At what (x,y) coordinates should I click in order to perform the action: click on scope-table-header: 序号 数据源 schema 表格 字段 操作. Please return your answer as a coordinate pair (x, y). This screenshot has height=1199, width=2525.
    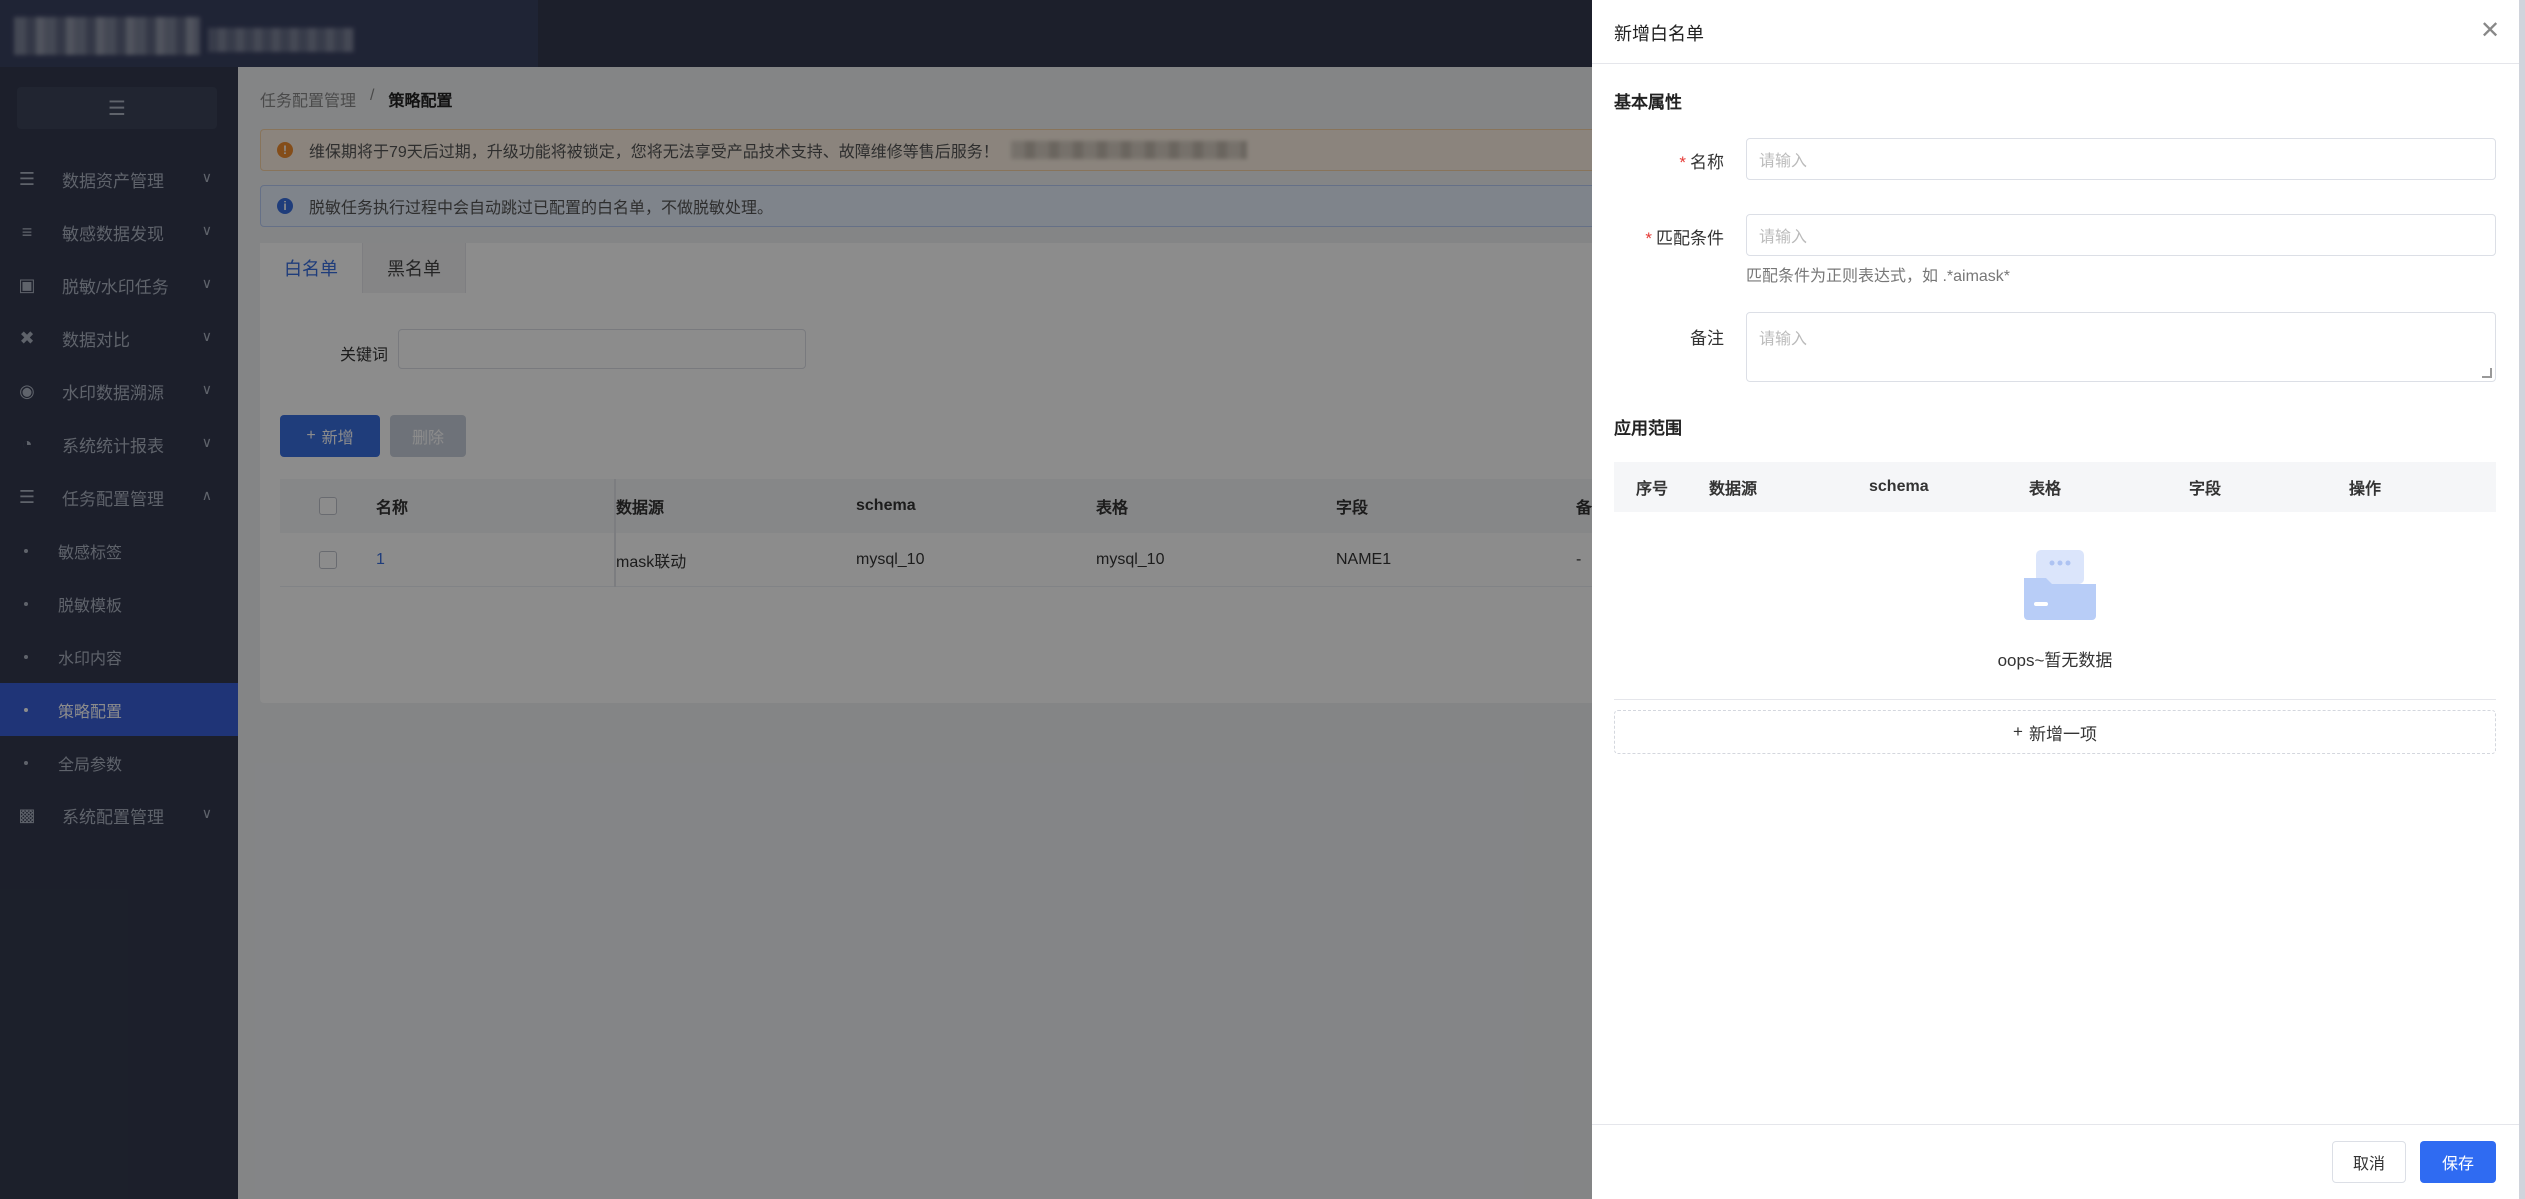
    Looking at the image, I should click on (2055, 487).